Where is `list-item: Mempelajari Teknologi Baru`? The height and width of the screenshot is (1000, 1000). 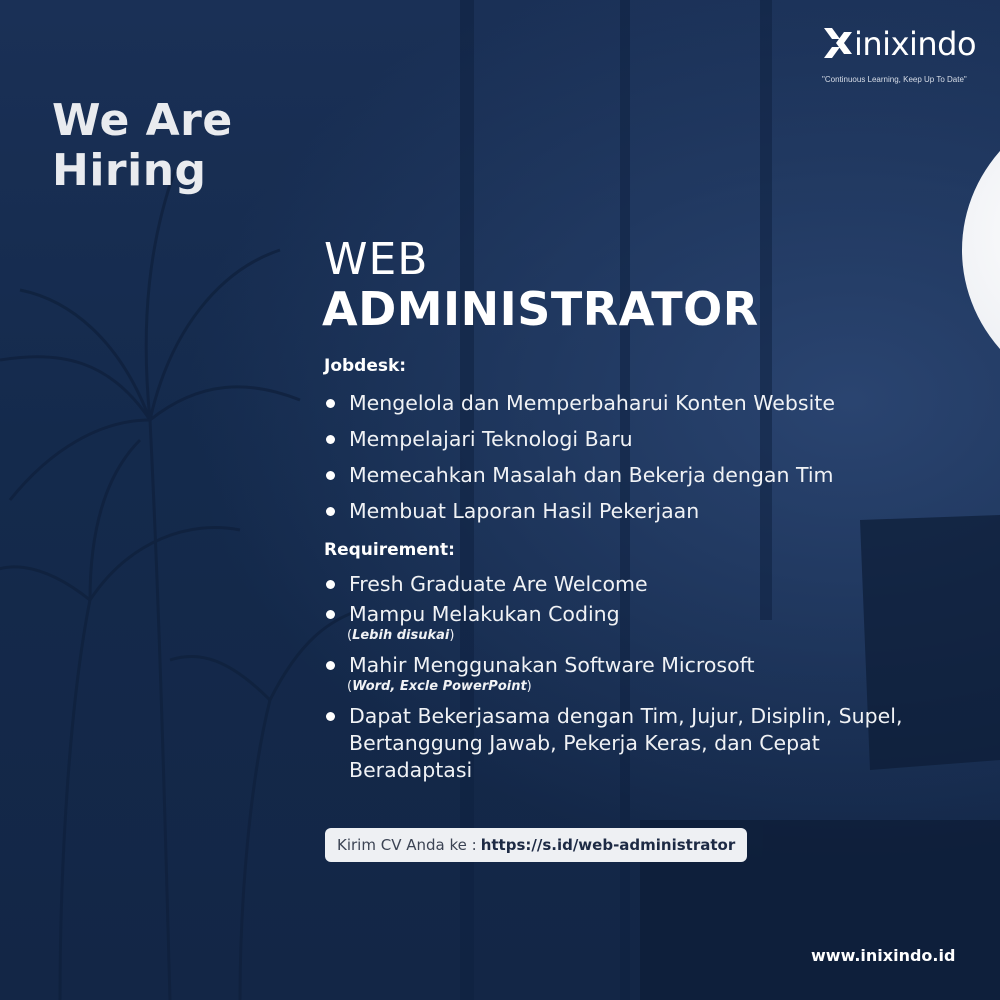
list-item: Mempelajari Teknologi Baru is located at coordinates (579, 439).